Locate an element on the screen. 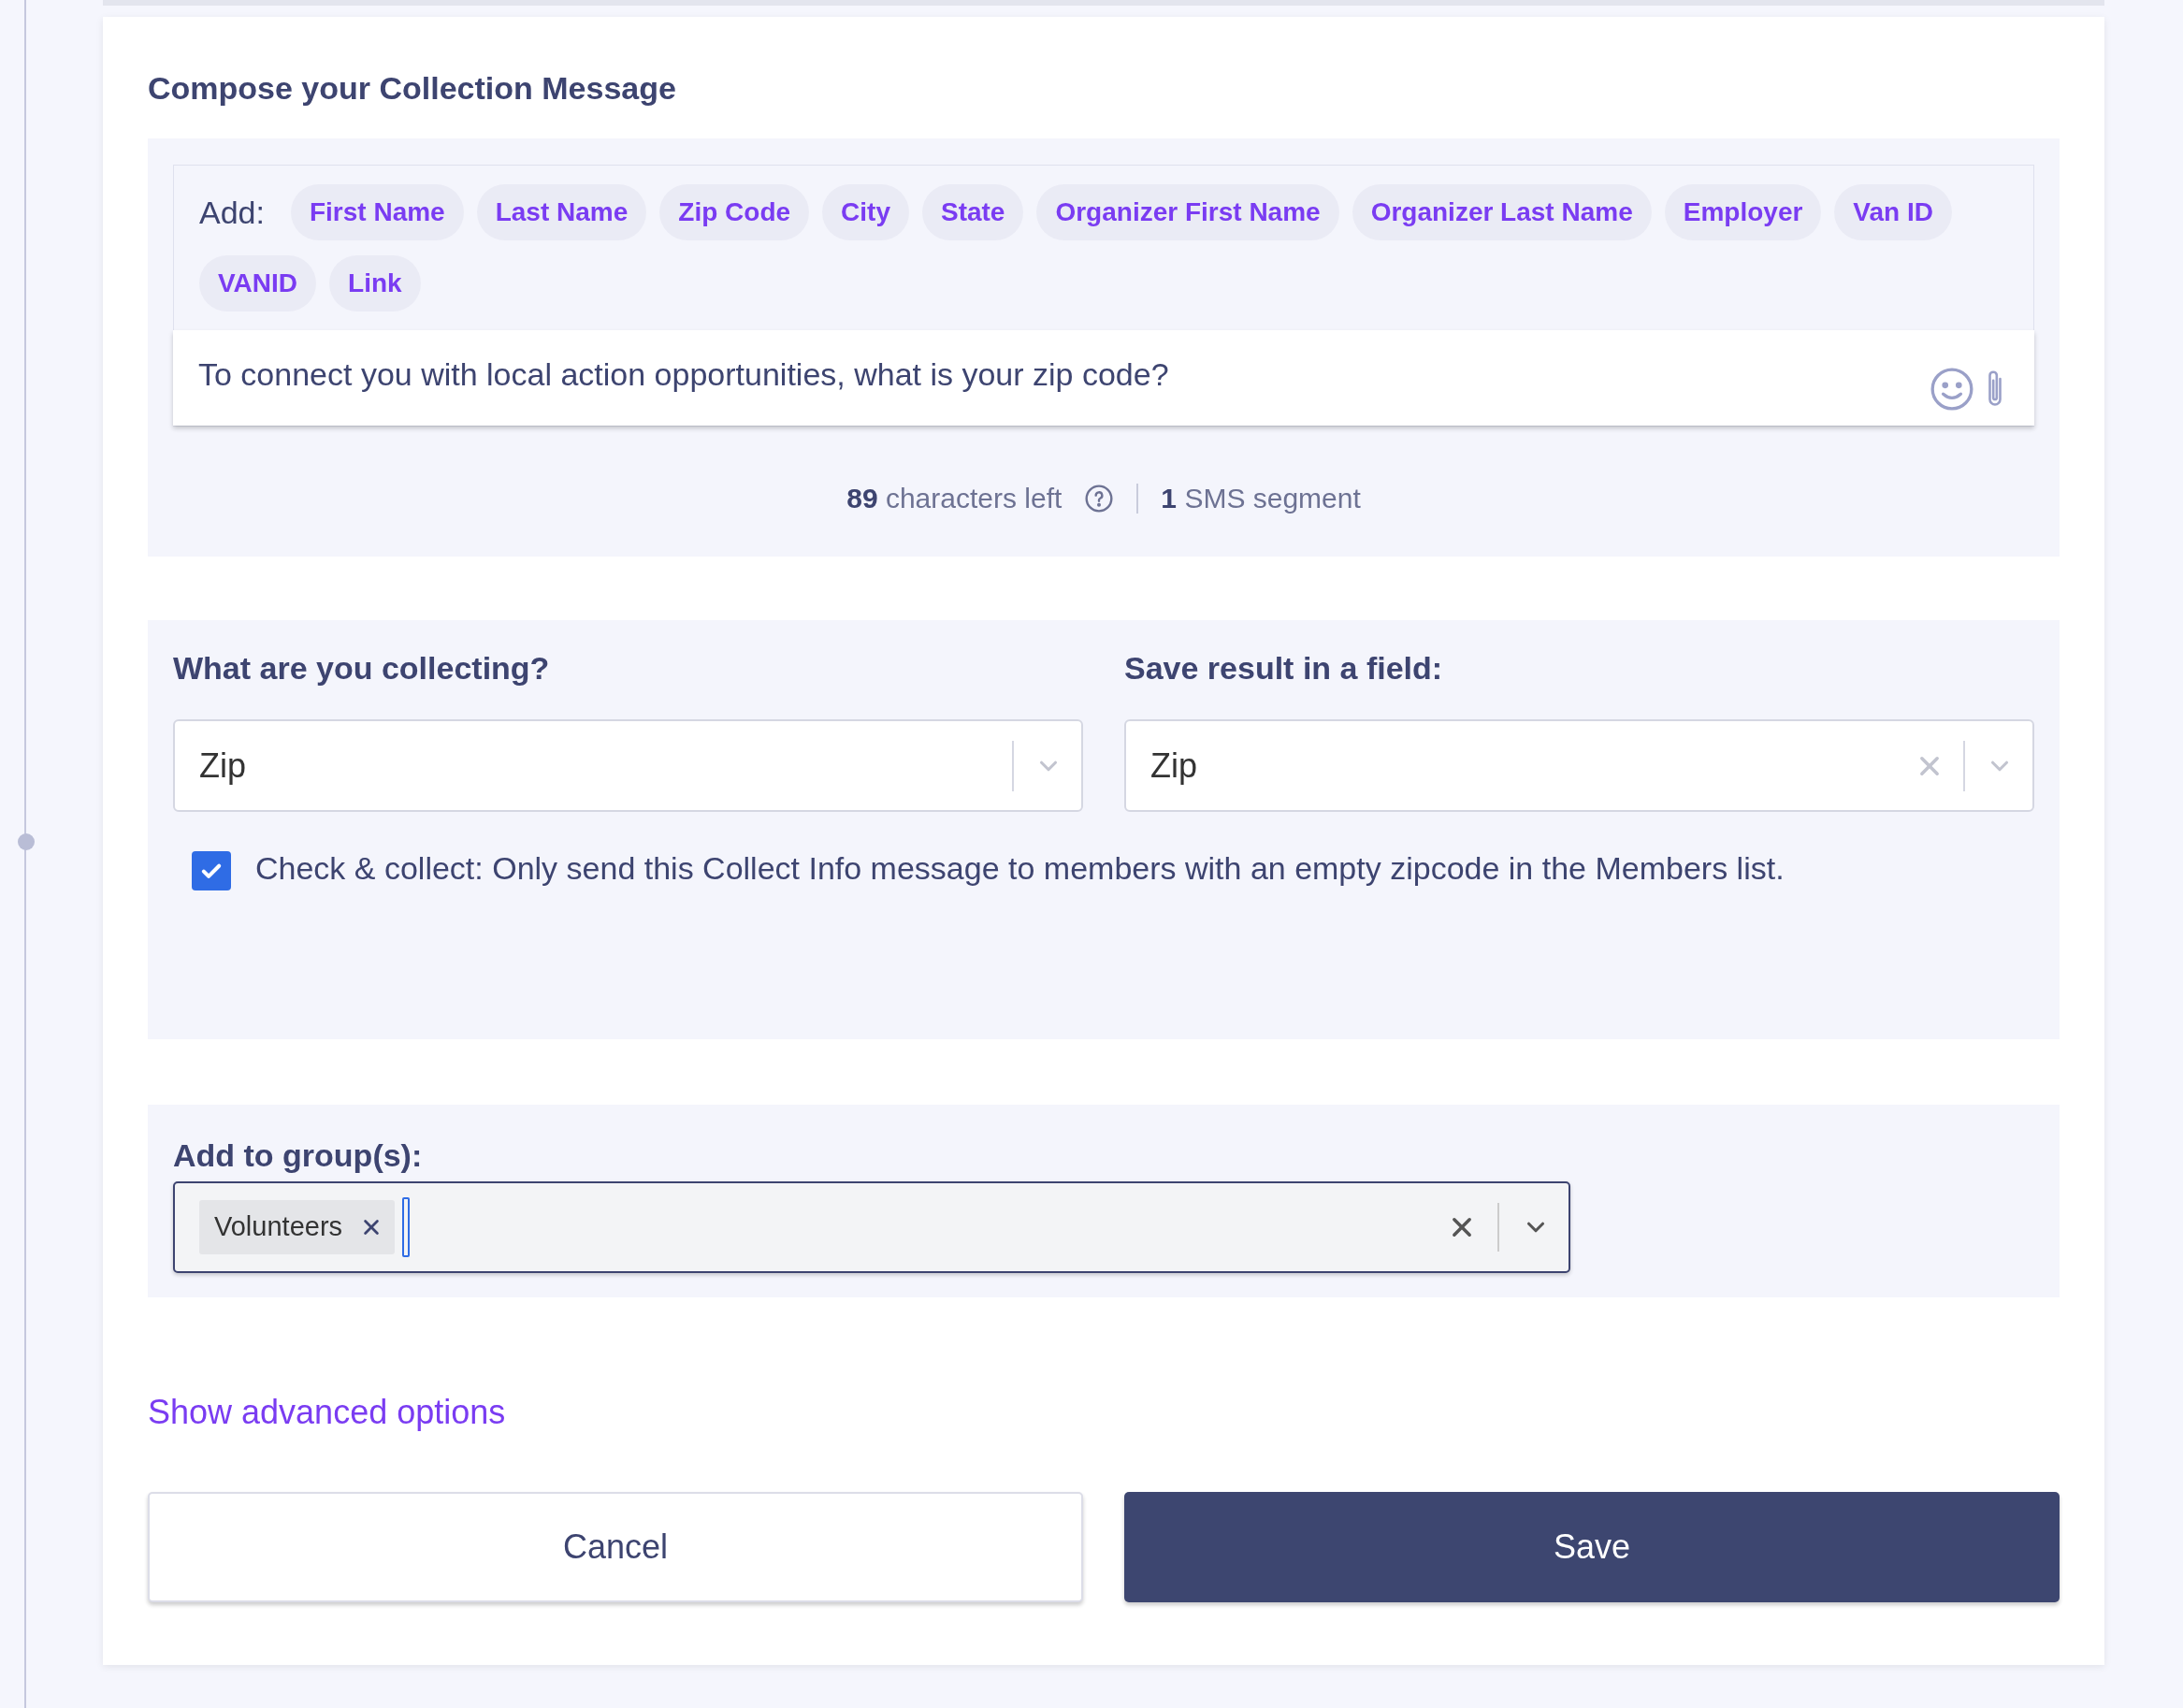 This screenshot has height=1708, width=2183. token-chip: Link is located at coordinates (375, 283).